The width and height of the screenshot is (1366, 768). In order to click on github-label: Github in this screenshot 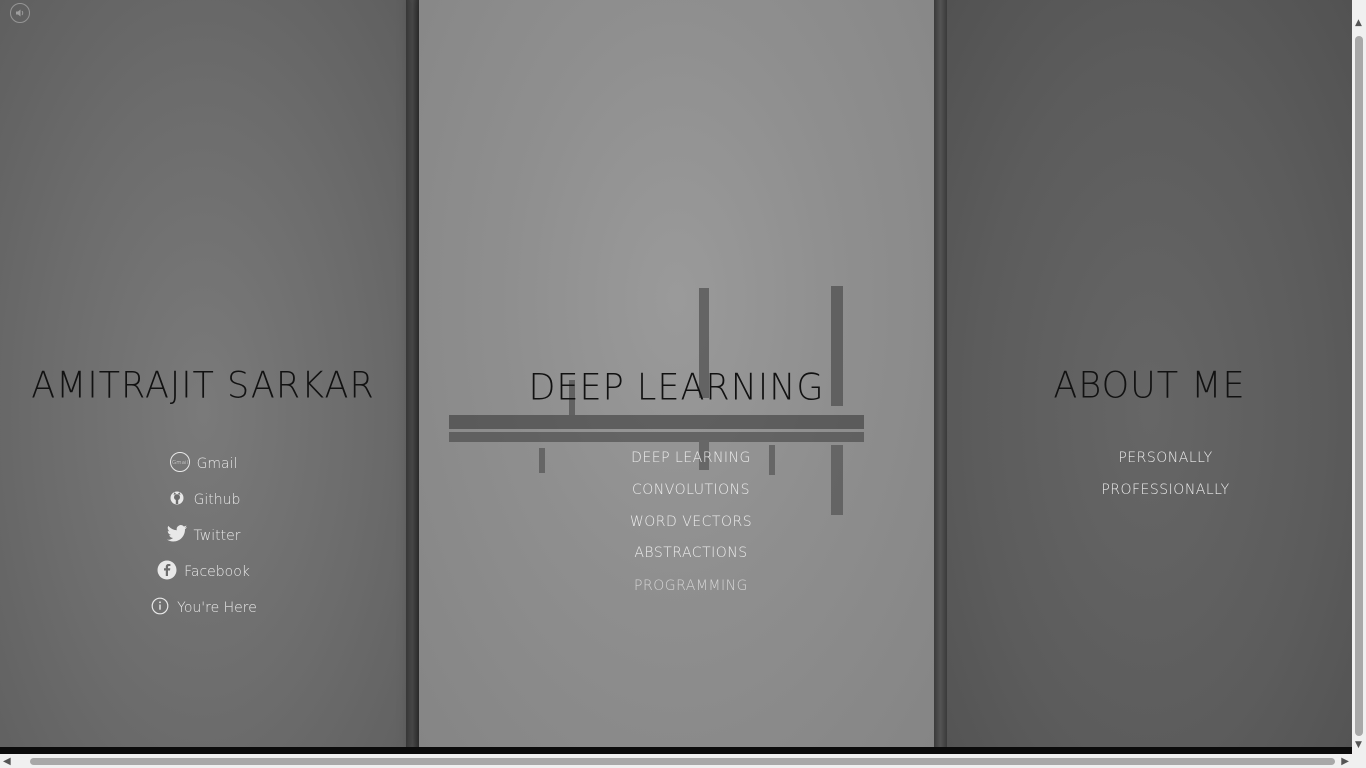, I will do `click(217, 500)`.